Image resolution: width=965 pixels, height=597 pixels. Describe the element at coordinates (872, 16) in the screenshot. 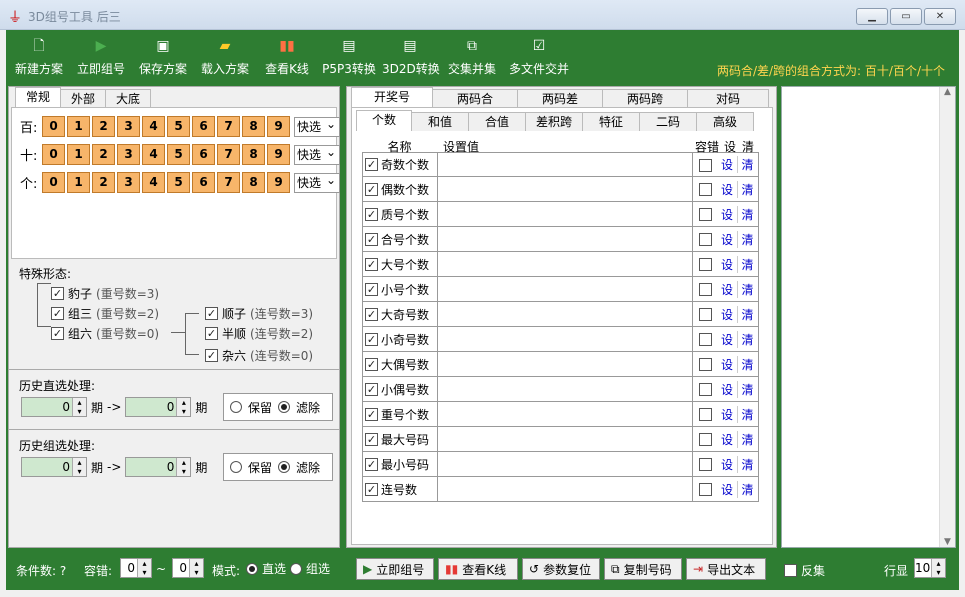

I see `minimize-button: ▁` at that location.